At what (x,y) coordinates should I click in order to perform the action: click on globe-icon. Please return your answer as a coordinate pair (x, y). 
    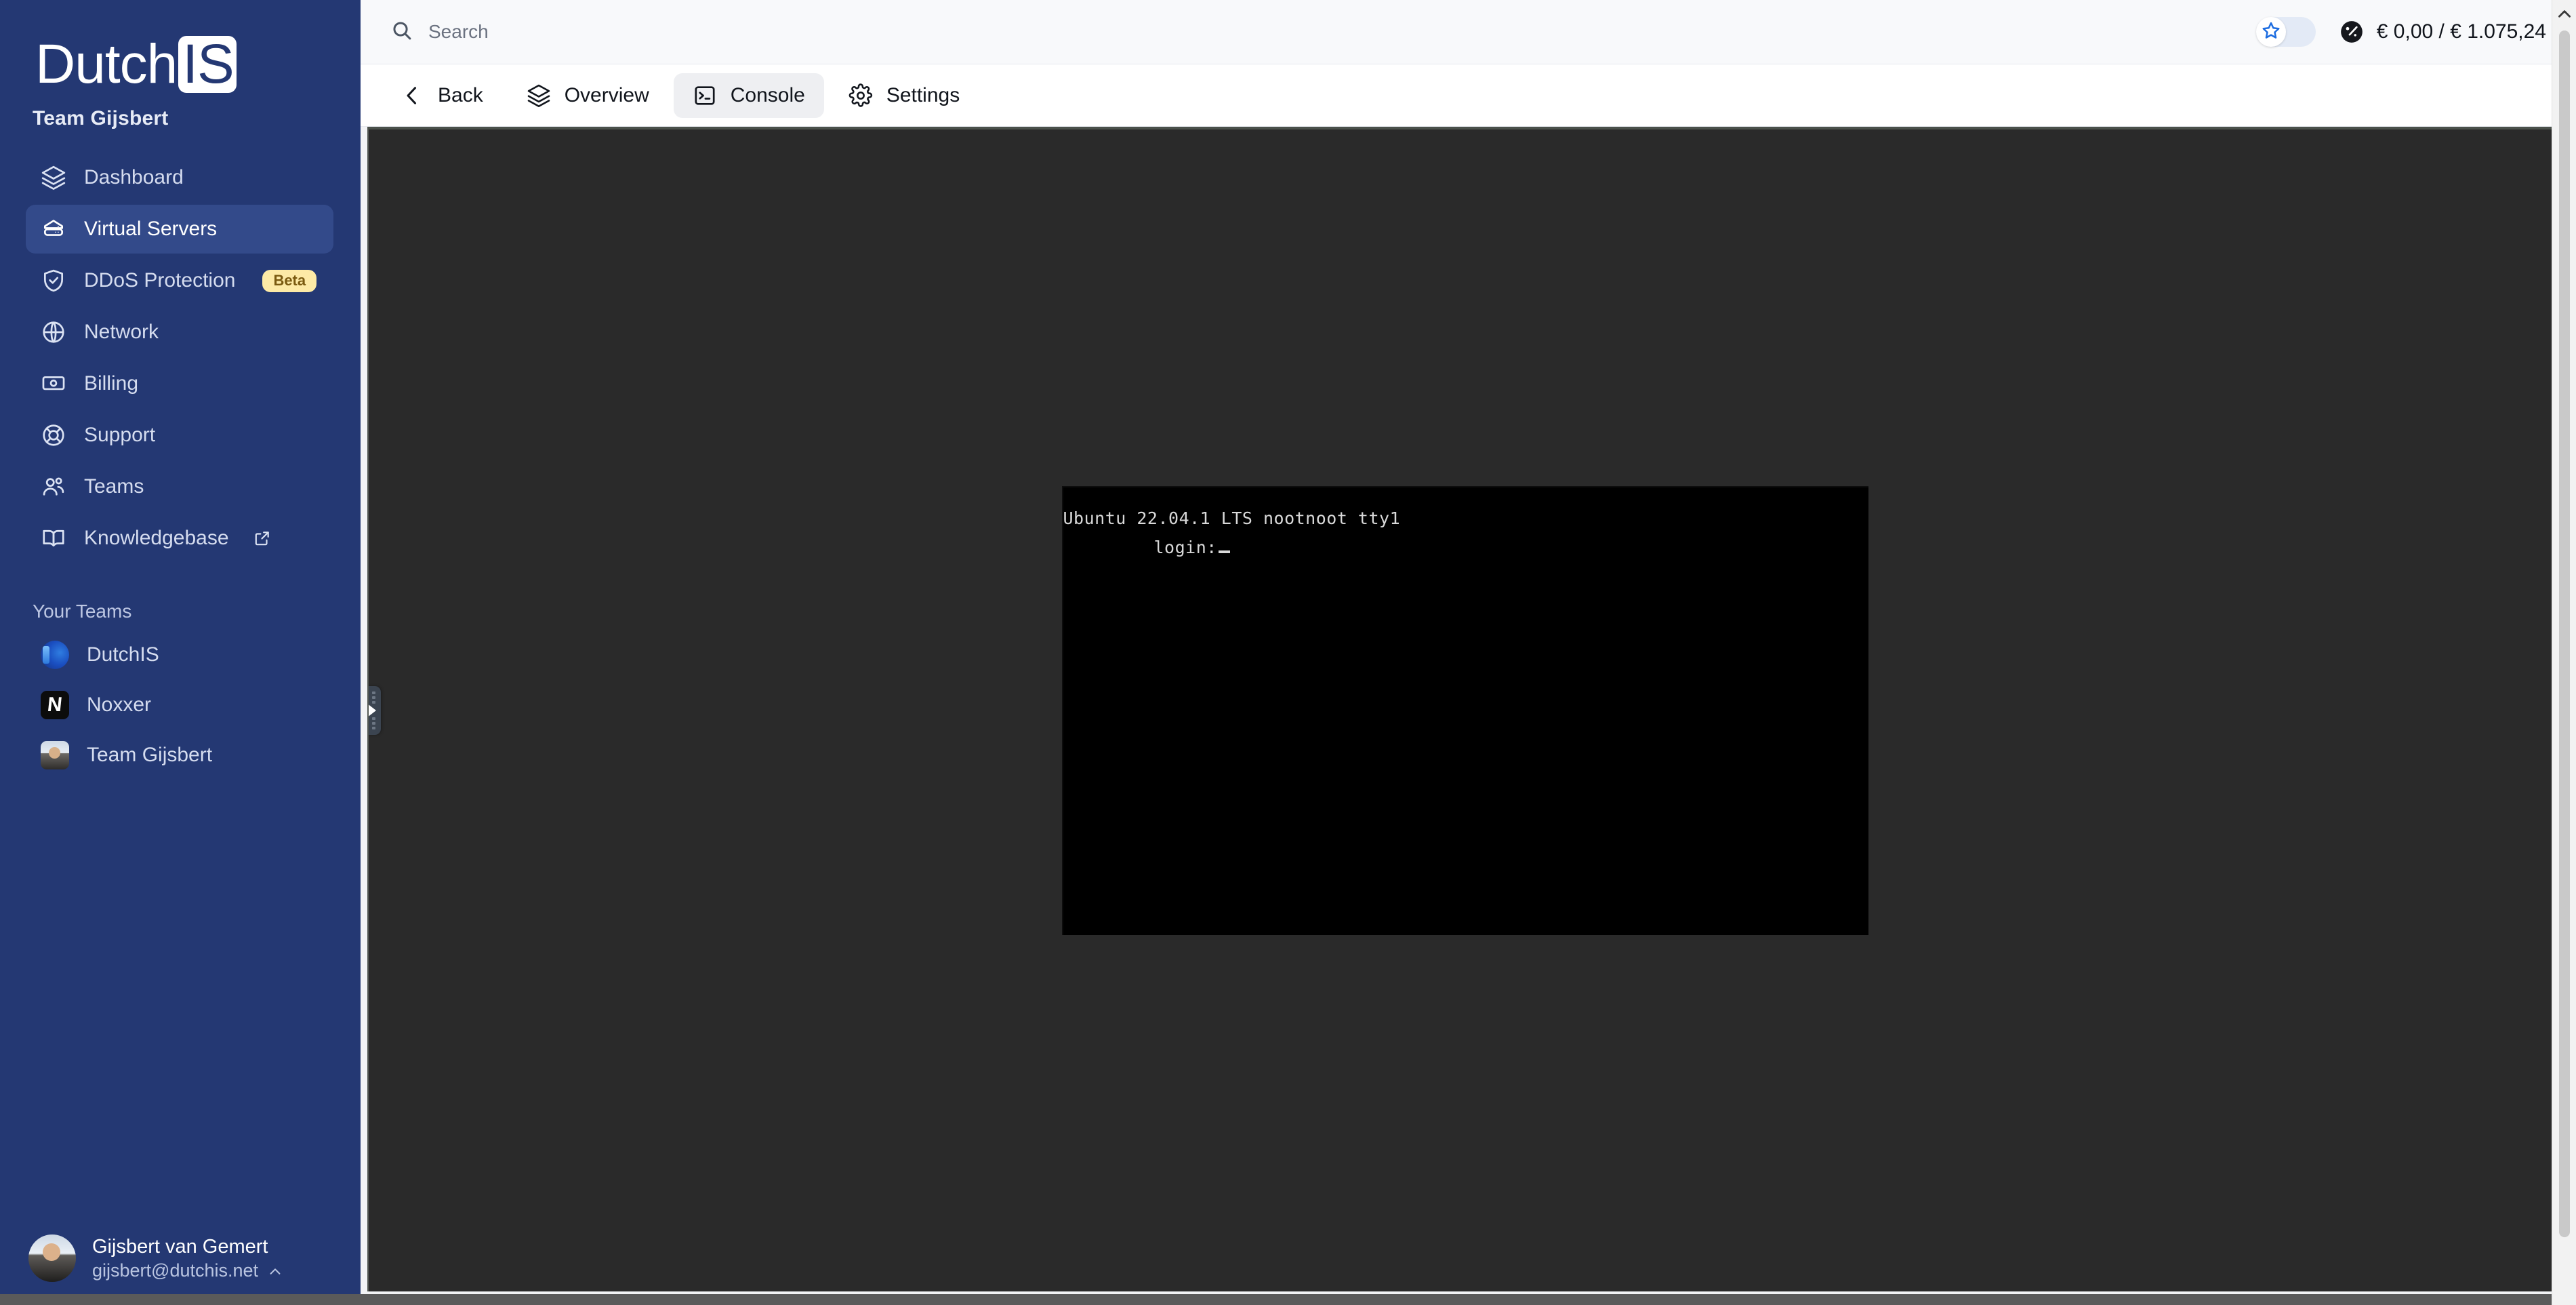
    Looking at the image, I should click on (54, 332).